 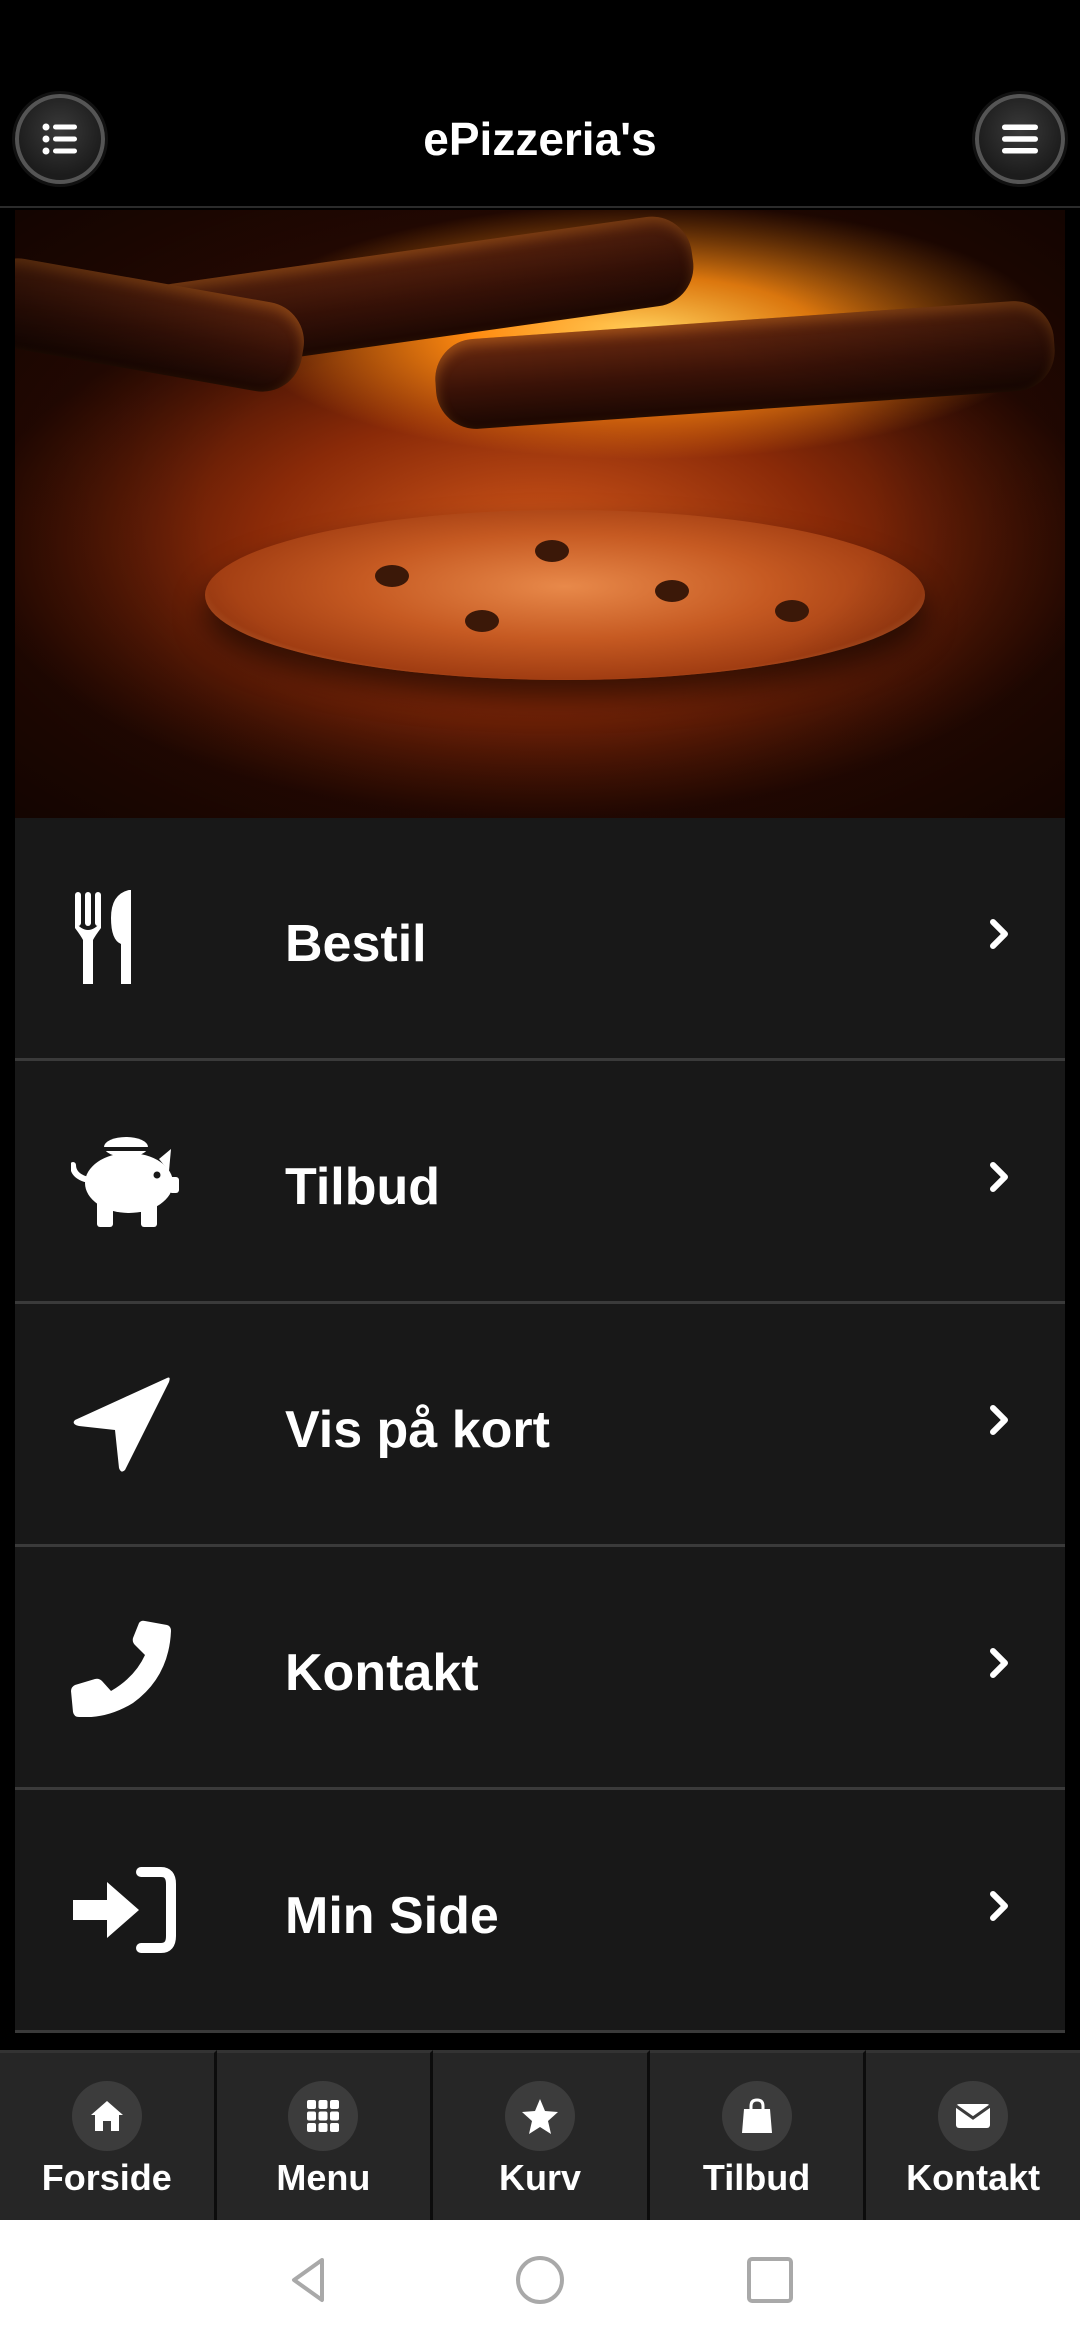 I want to click on sign-in-icon, so click(x=124, y=1910).